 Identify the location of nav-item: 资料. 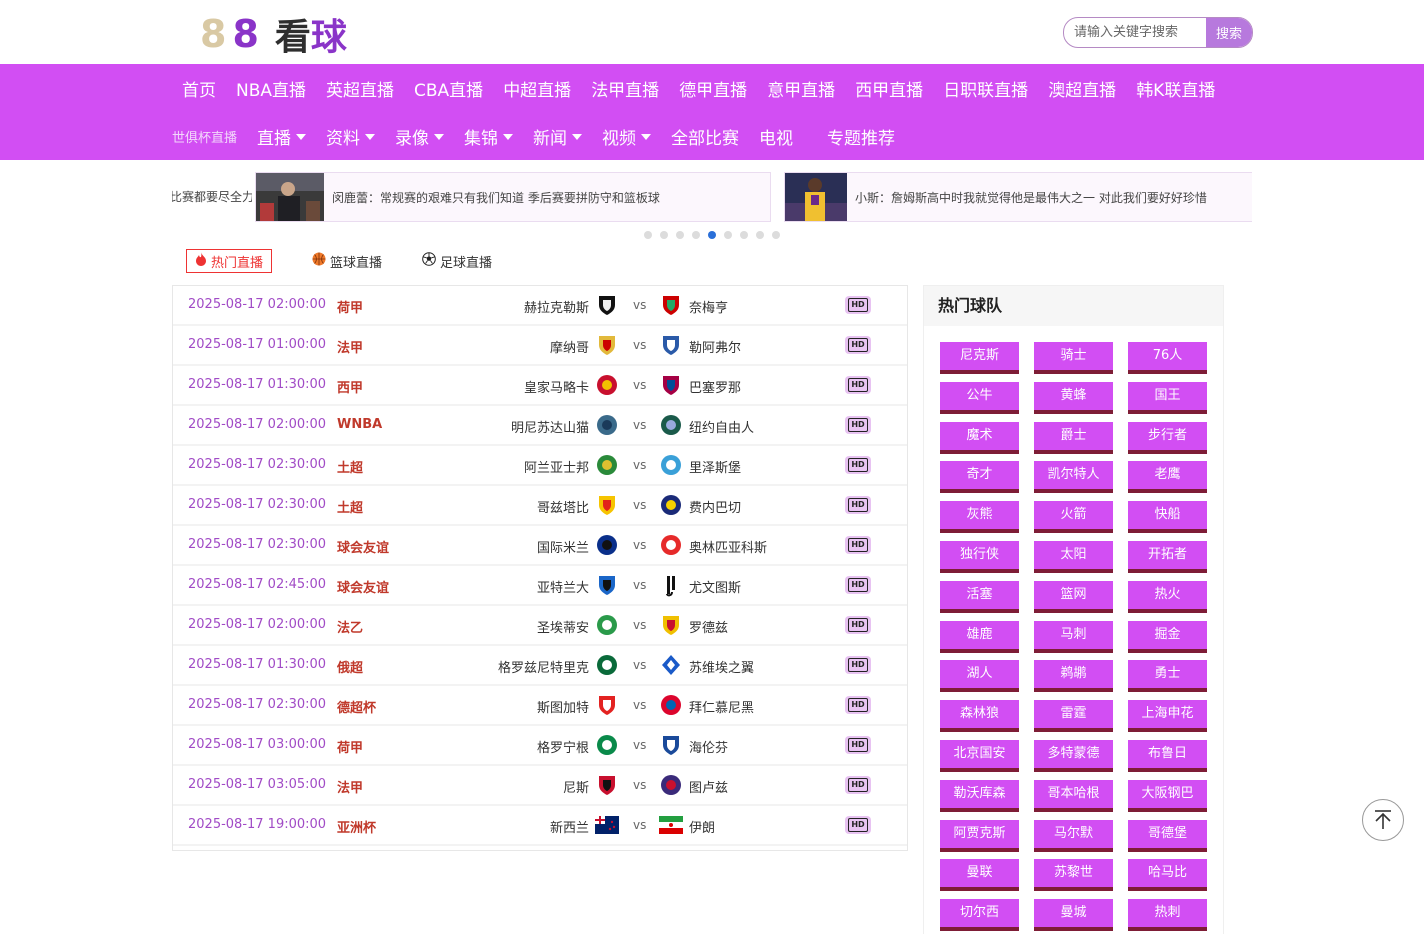
(350, 136).